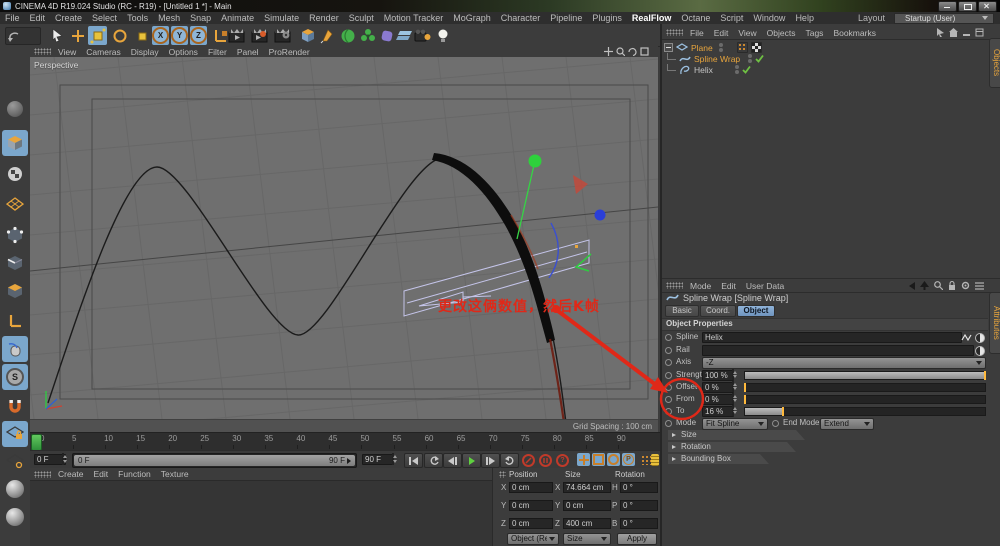 This screenshot has width=1000, height=546. I want to click on am-menu-item: User Data, so click(765, 286).